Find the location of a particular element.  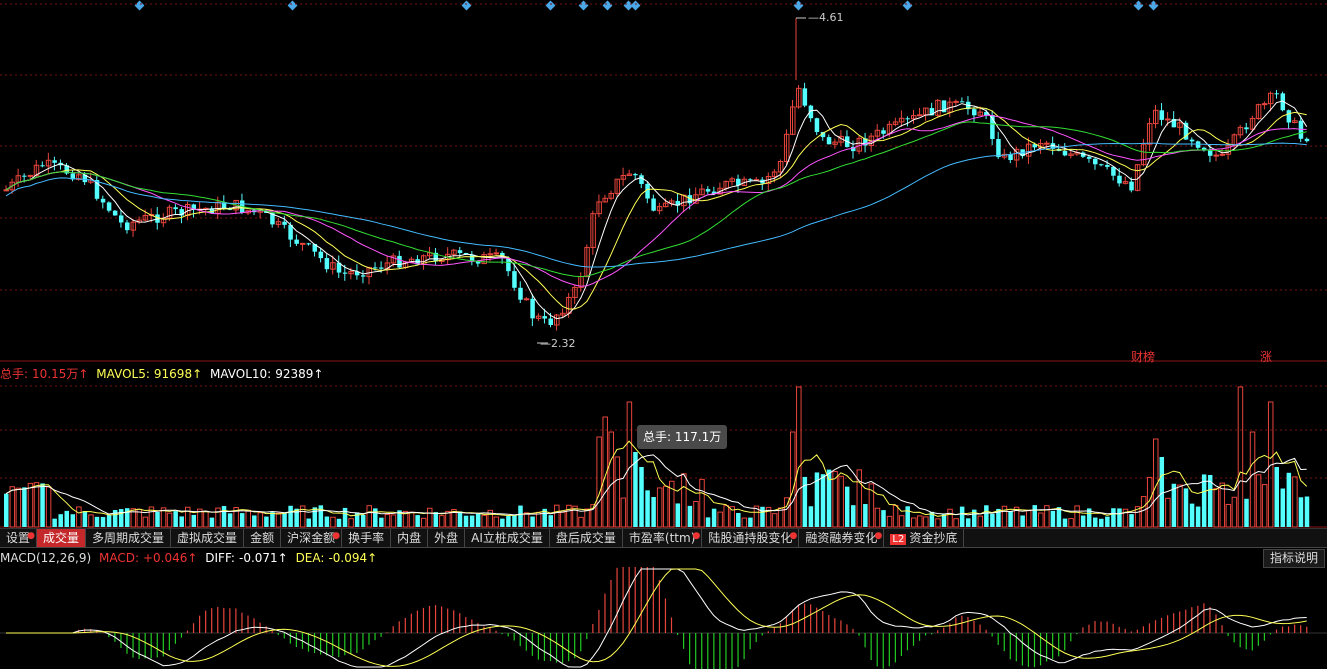

mavol5-value: 91698↑ is located at coordinates (178, 374).